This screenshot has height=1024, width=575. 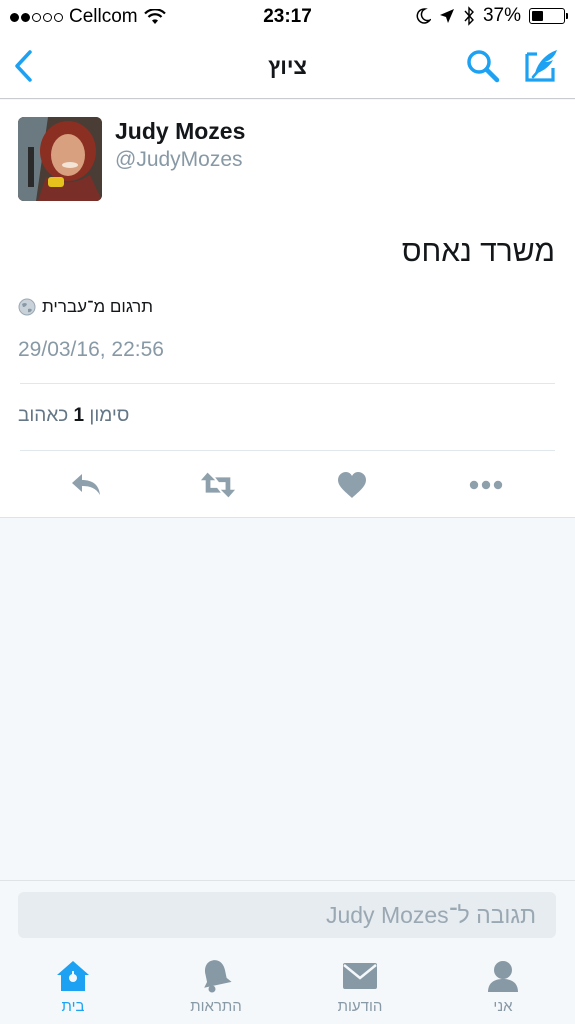 I want to click on search-button, so click(x=483, y=66).